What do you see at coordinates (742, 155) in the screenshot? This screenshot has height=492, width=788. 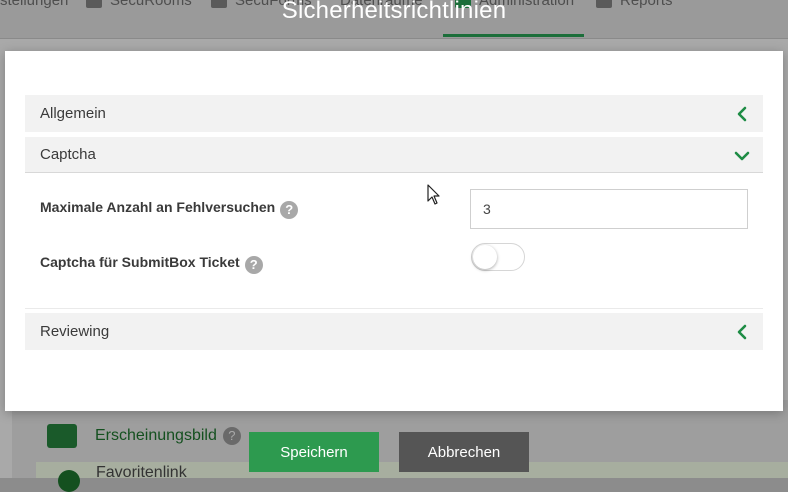 I see `chevron-down-icon` at bounding box center [742, 155].